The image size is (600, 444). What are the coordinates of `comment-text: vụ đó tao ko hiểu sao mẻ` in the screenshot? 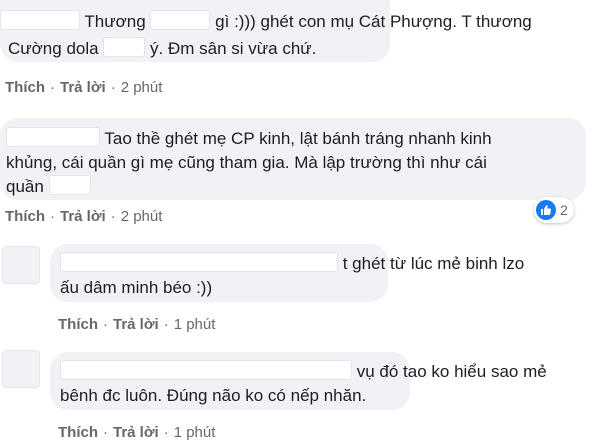 It's located at (451, 371).